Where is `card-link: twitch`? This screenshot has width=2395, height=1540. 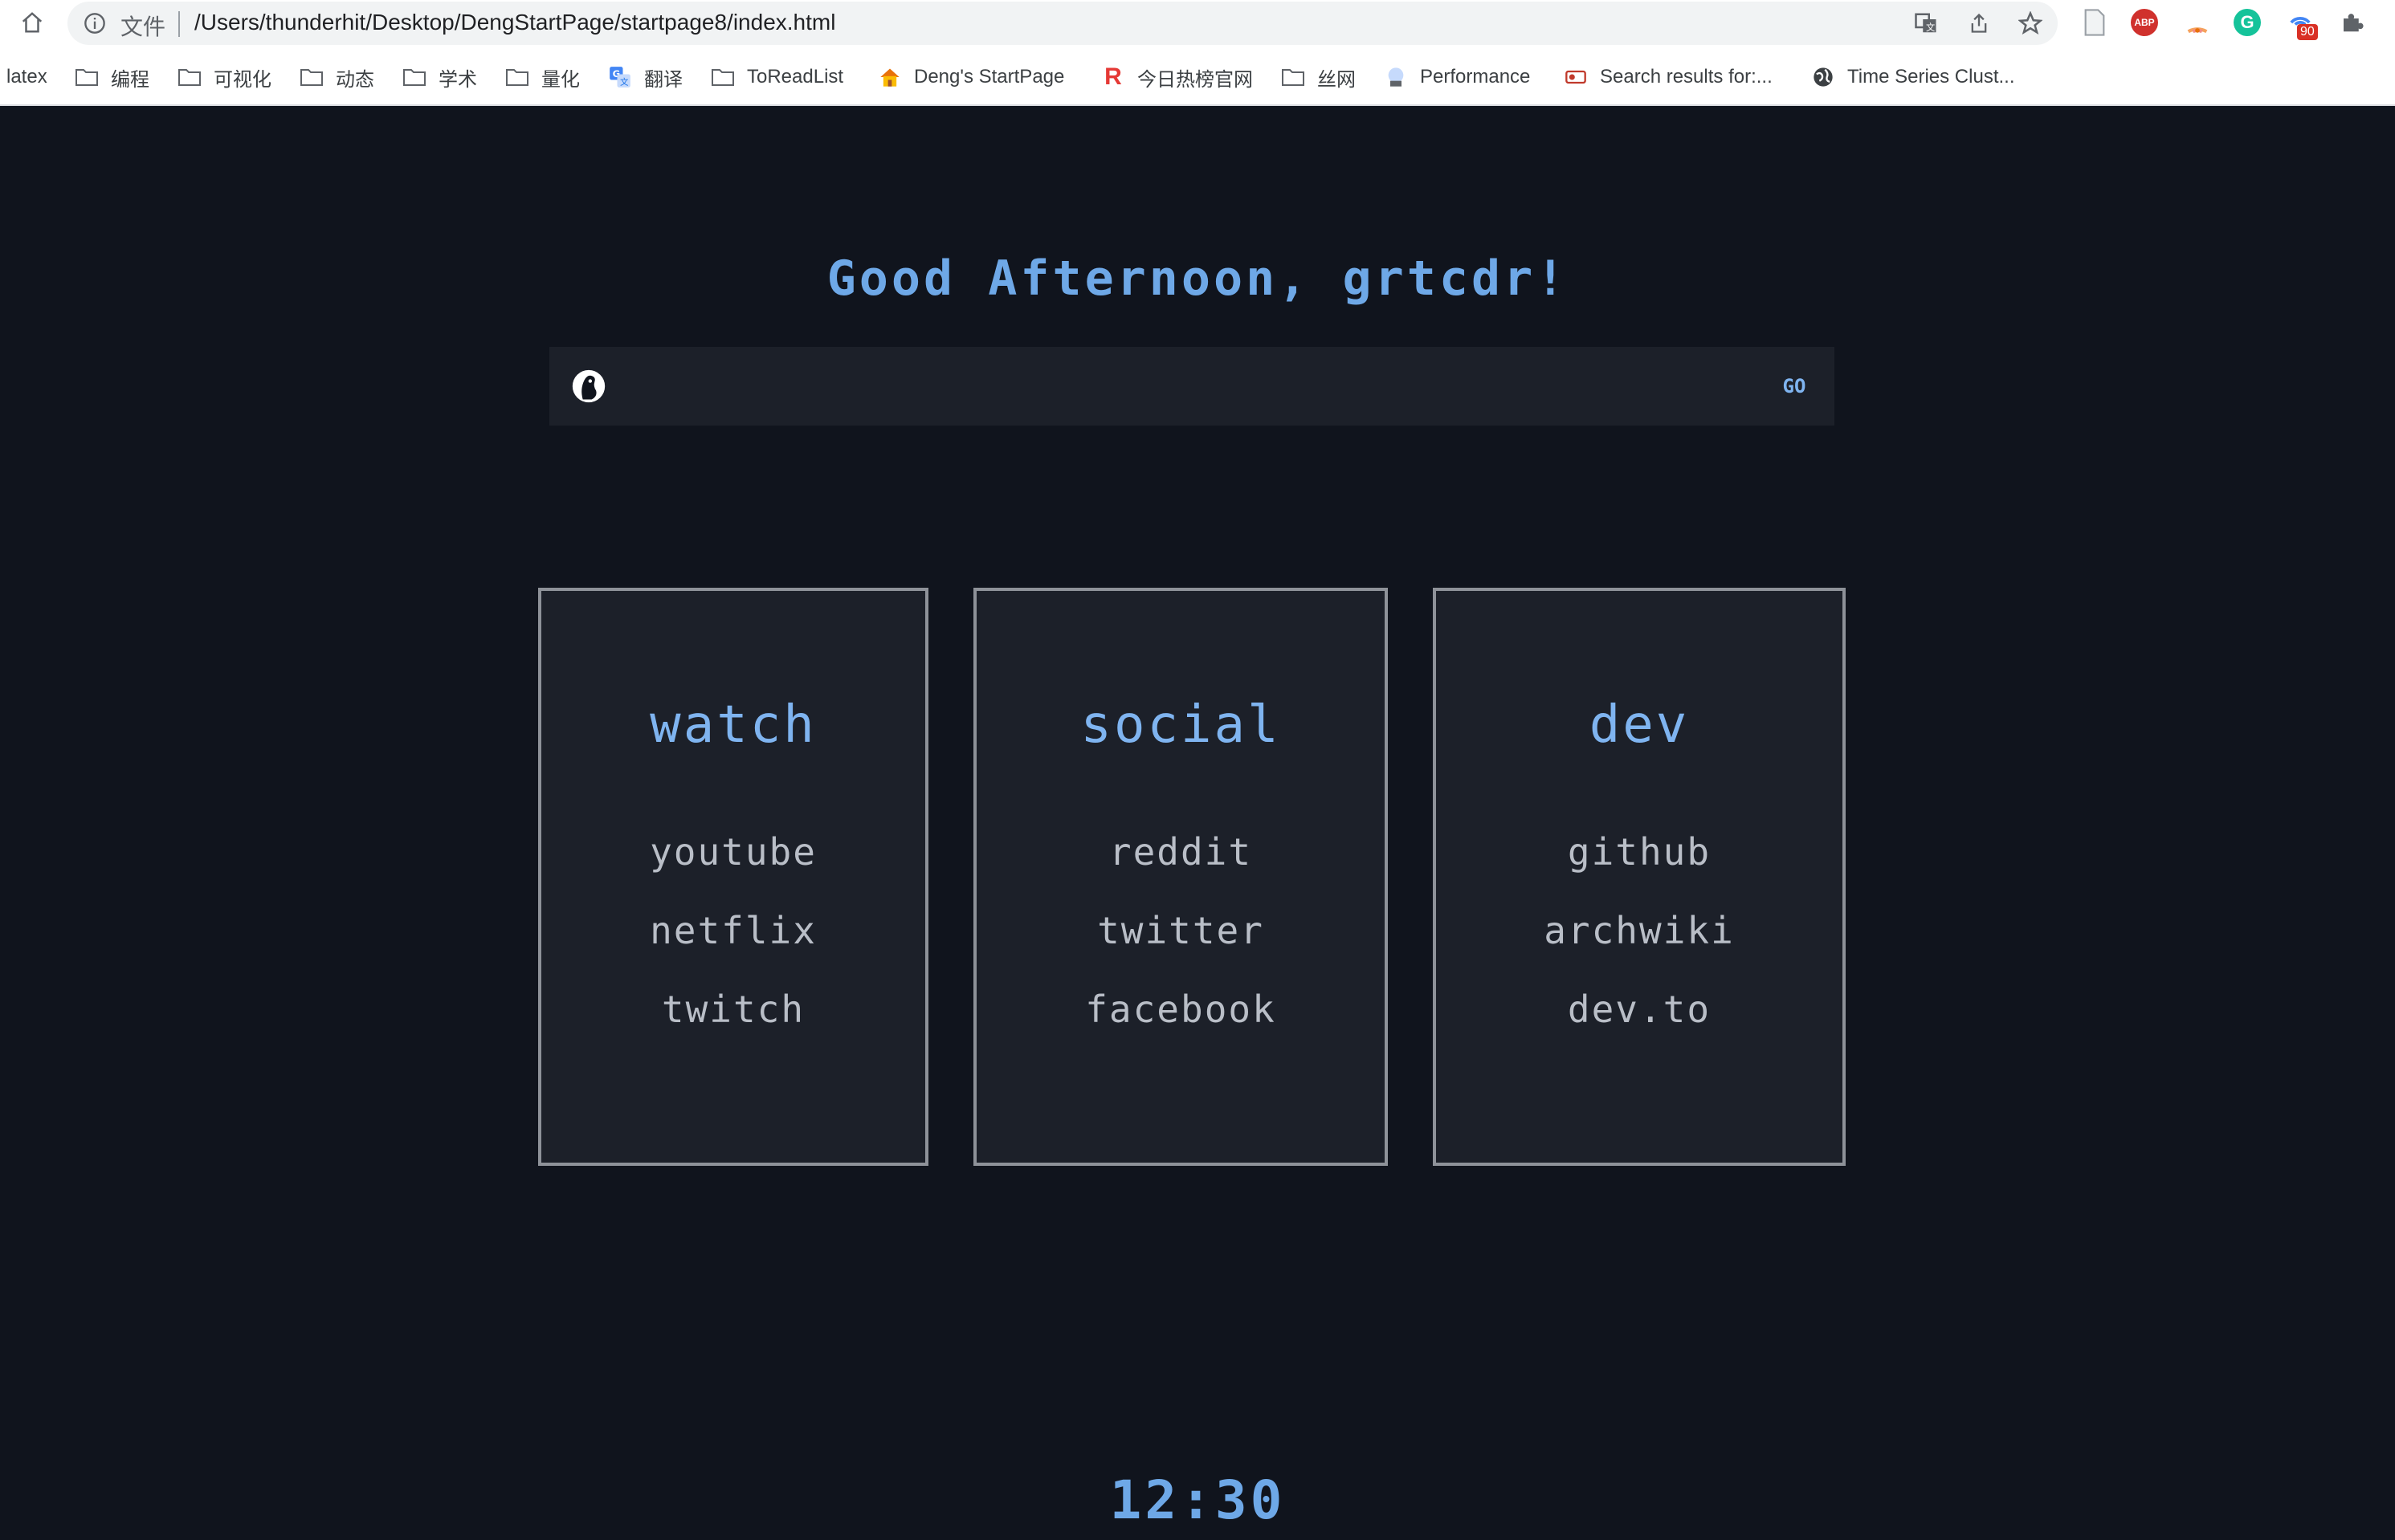 card-link: twitch is located at coordinates (733, 1009).